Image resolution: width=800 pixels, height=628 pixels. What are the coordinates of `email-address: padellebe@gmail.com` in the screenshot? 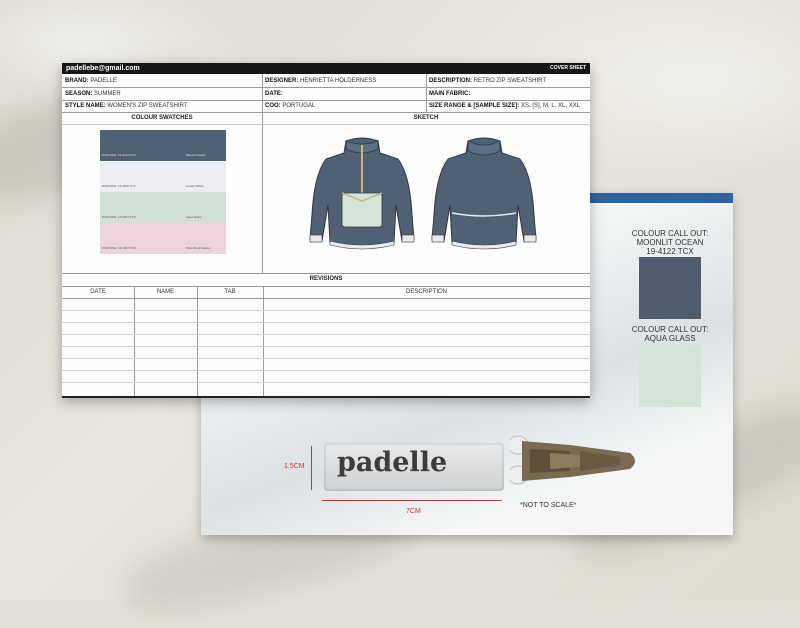 It's located at (103, 68).